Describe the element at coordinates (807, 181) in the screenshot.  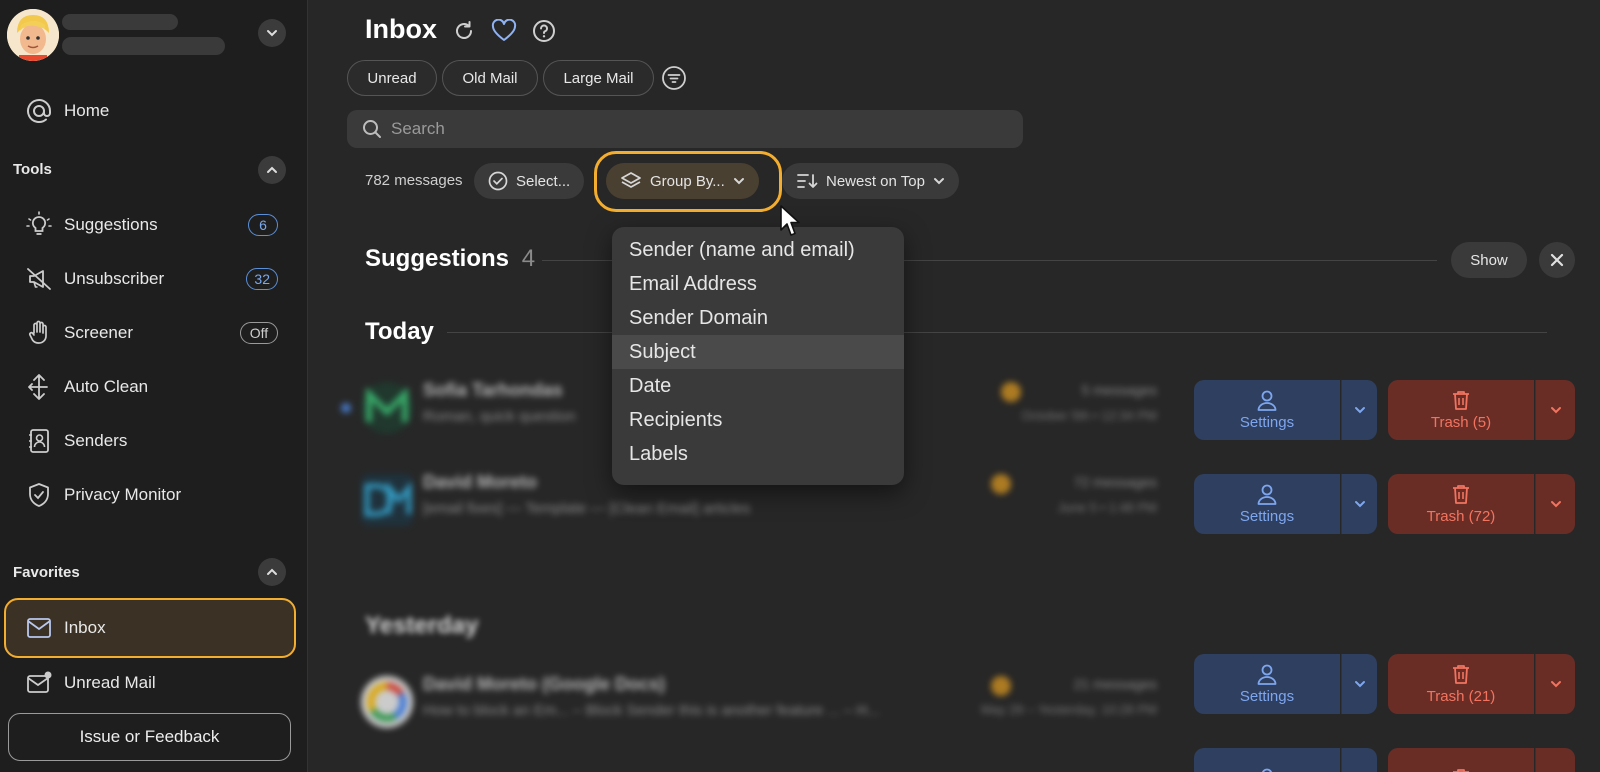
I see `sort-icon` at that location.